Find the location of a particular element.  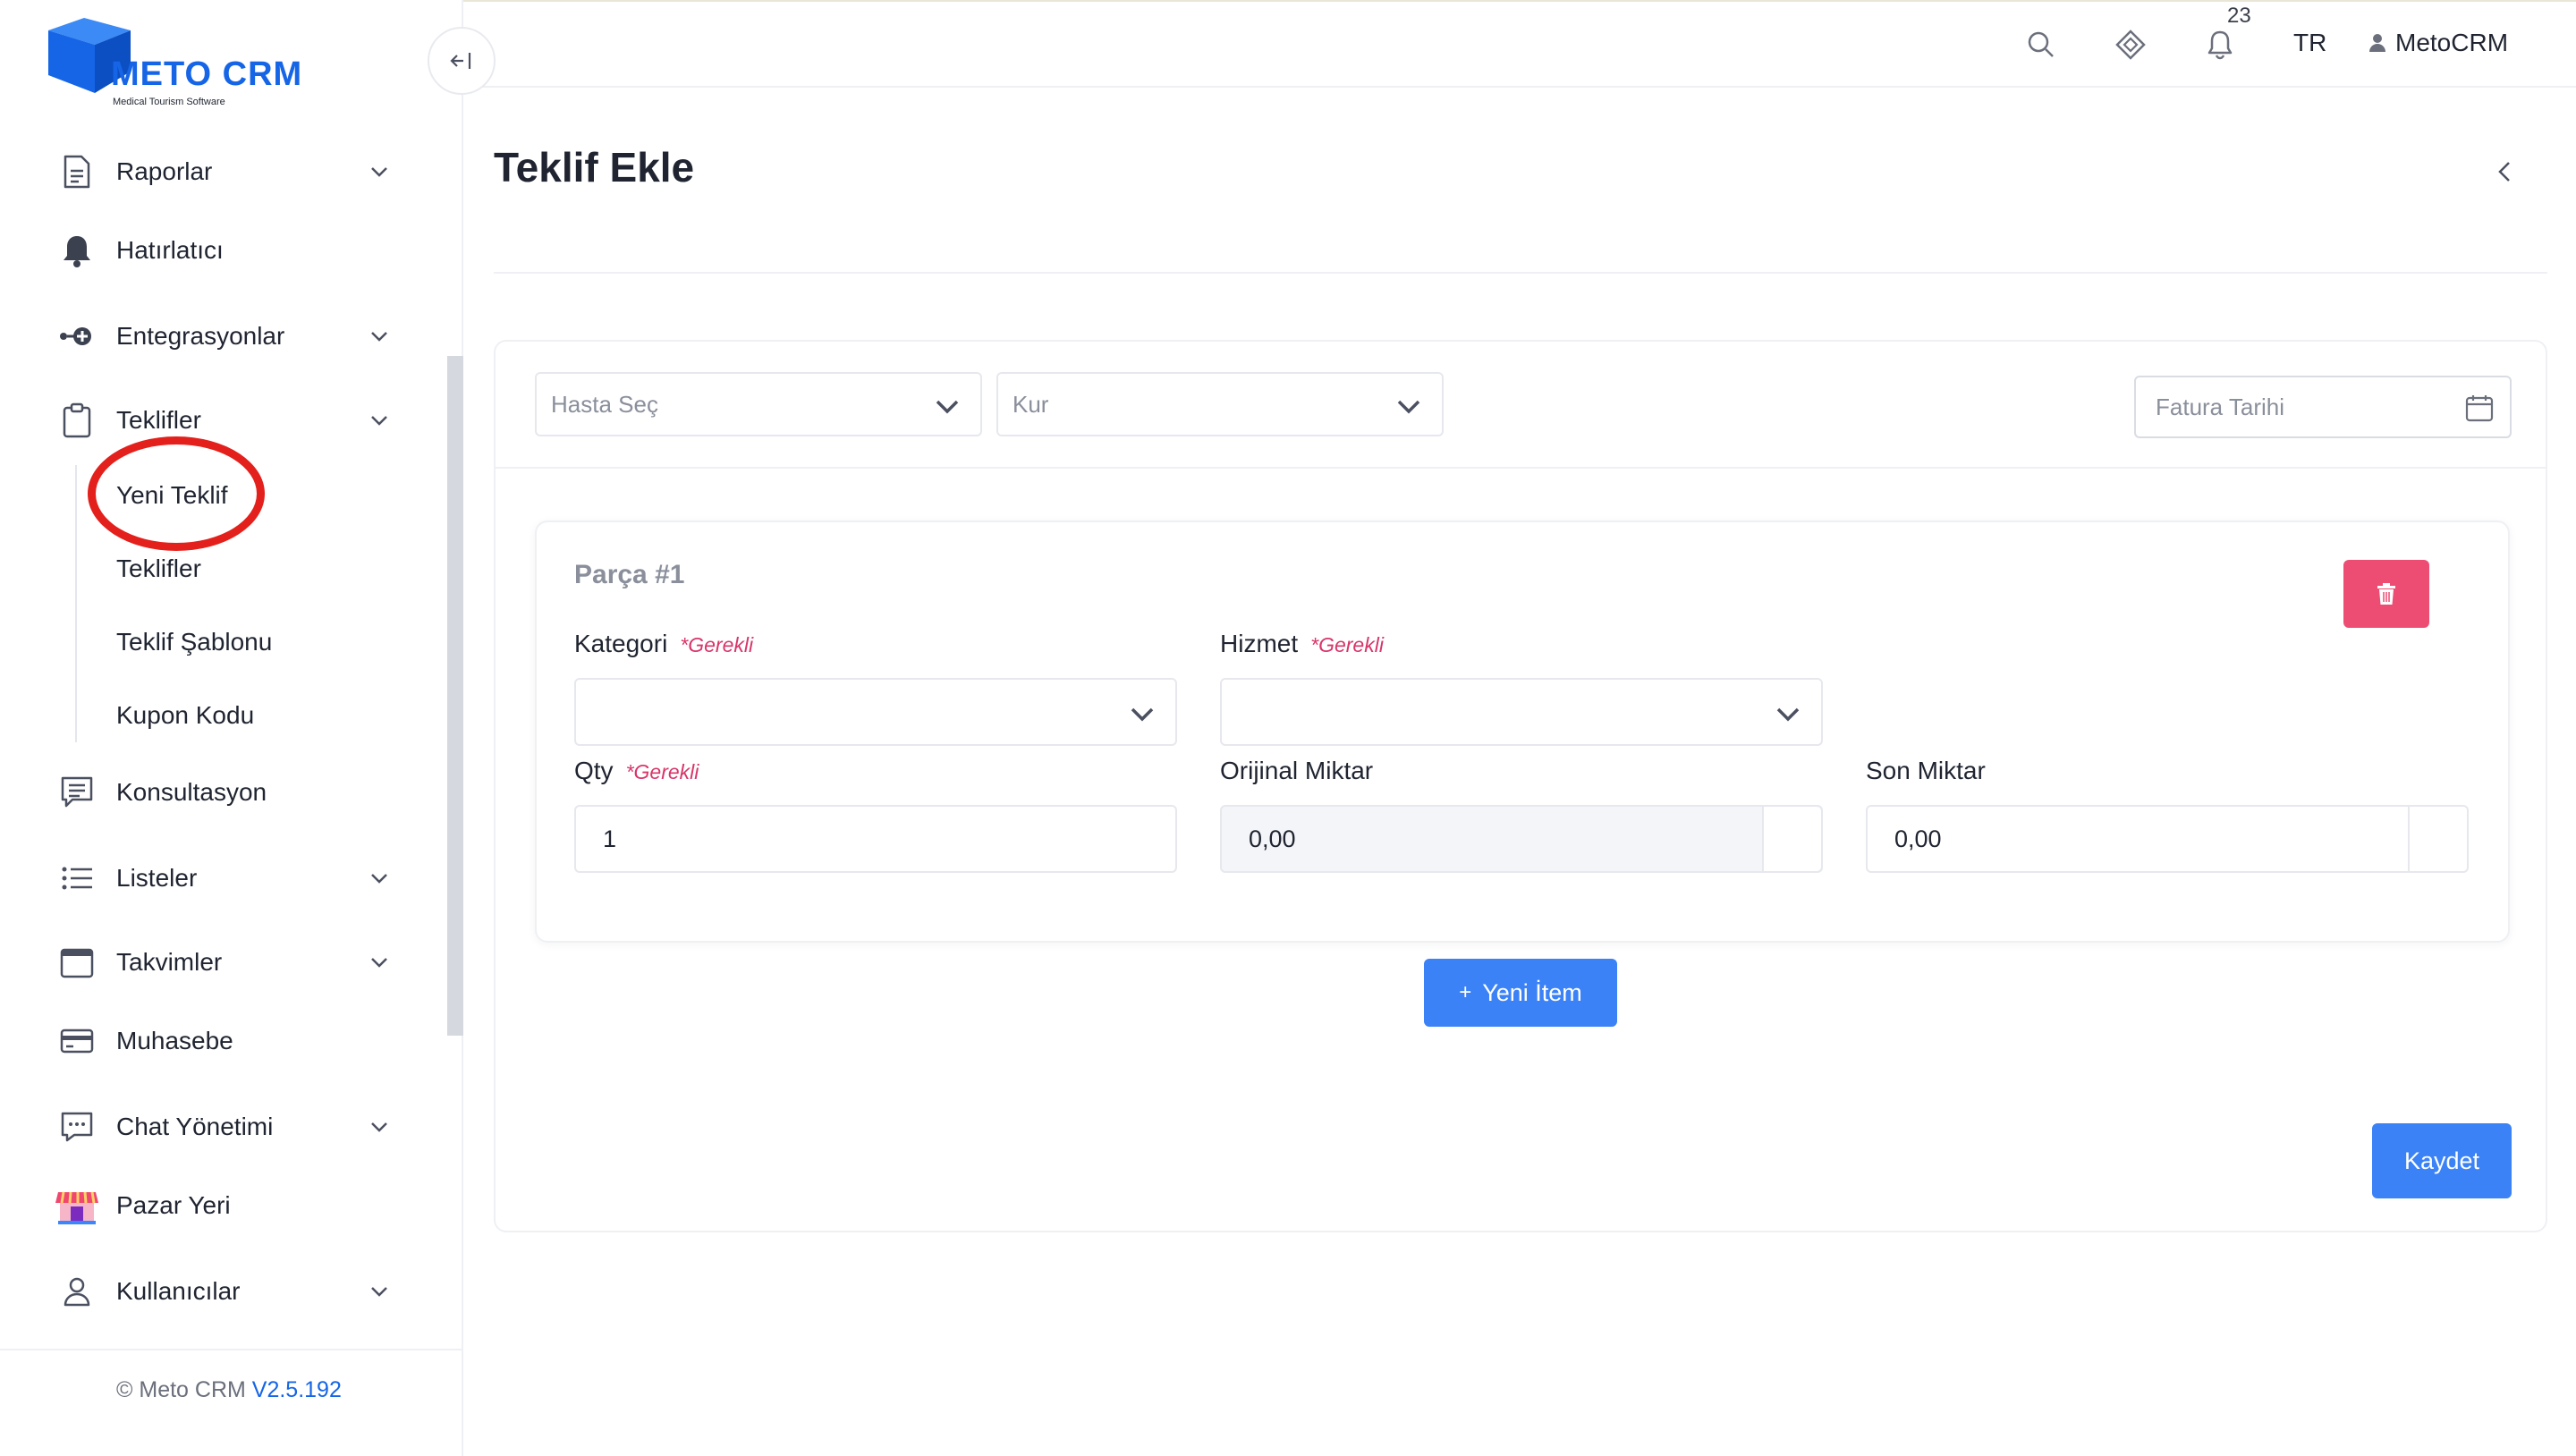

sidebar-item-label: Chat Yönetimi is located at coordinates (195, 1126).